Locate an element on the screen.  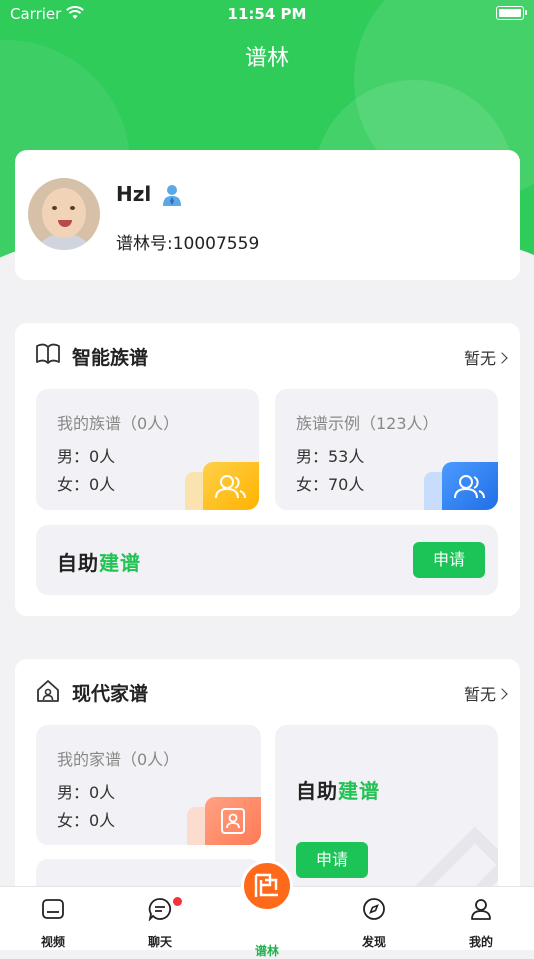
status-bar: Carrier 11:54 PM is located at coordinates (267, 14).